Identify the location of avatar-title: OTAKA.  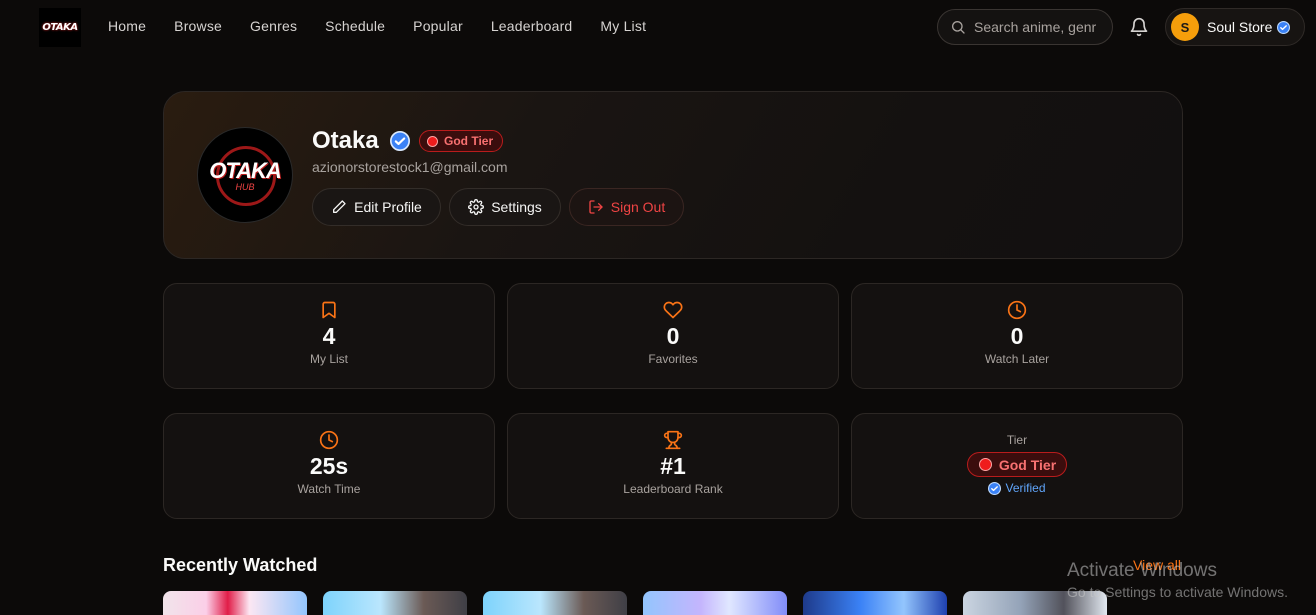
(245, 170).